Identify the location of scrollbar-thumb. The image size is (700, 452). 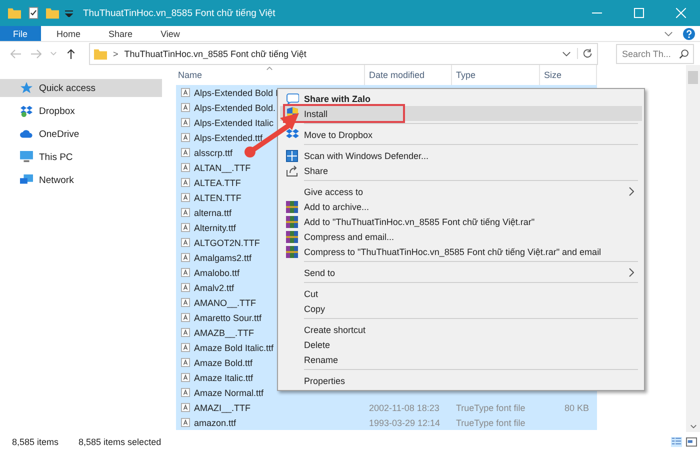
(693, 77).